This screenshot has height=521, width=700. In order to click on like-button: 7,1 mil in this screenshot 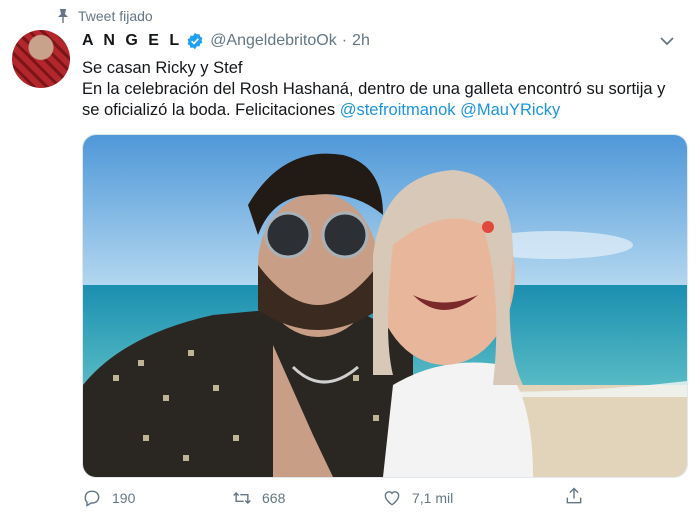, I will do `click(457, 498)`.